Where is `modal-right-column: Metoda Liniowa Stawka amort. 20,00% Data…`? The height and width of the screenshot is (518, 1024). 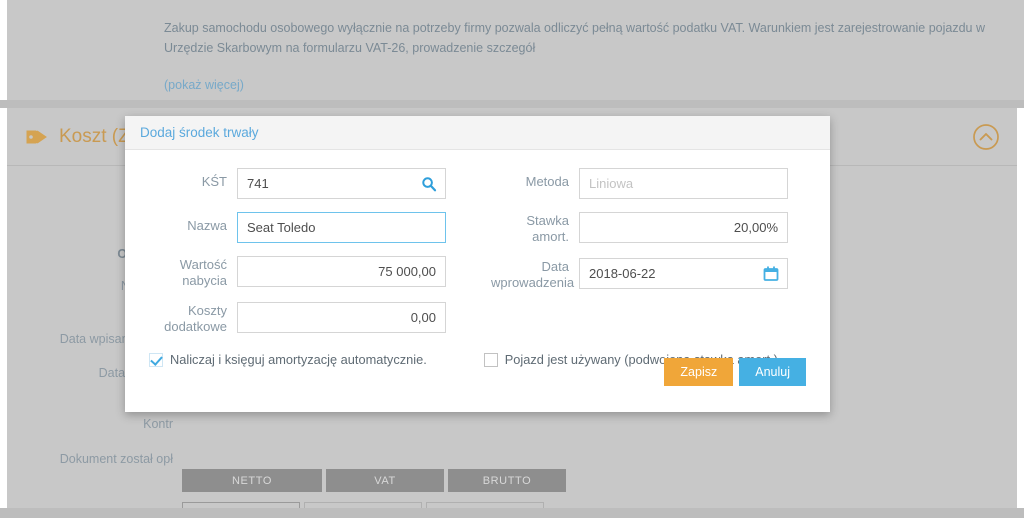 modal-right-column: Metoda Liniowa Stawka amort. 20,00% Data… is located at coordinates (648, 258).